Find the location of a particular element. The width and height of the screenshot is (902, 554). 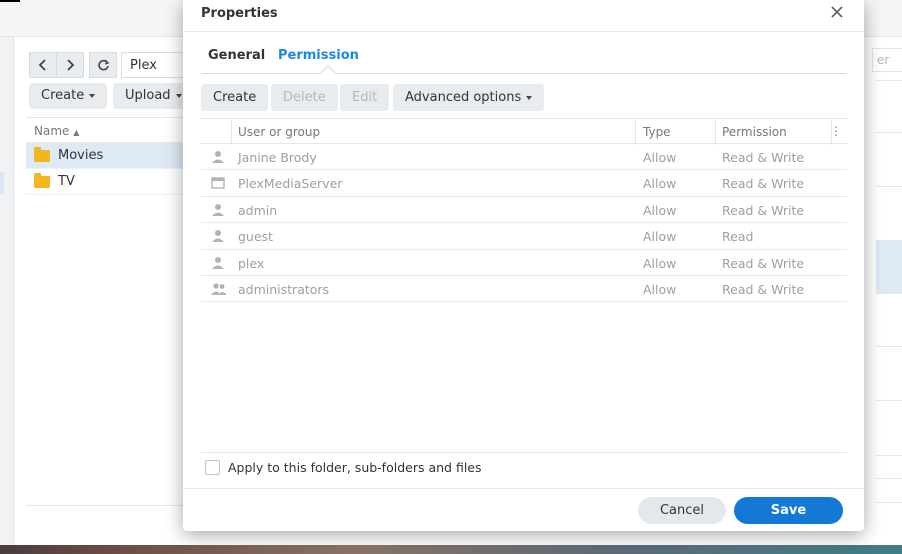

forward-button is located at coordinates (70, 65).